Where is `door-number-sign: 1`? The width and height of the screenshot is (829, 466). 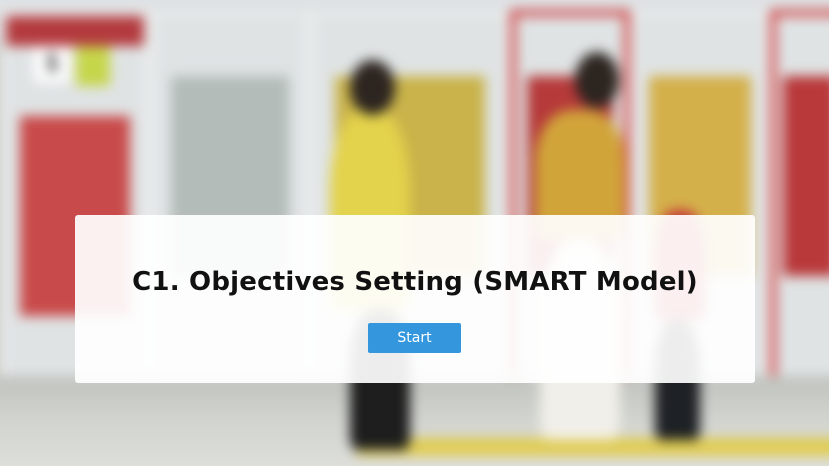
door-number-sign: 1 is located at coordinates (52, 64).